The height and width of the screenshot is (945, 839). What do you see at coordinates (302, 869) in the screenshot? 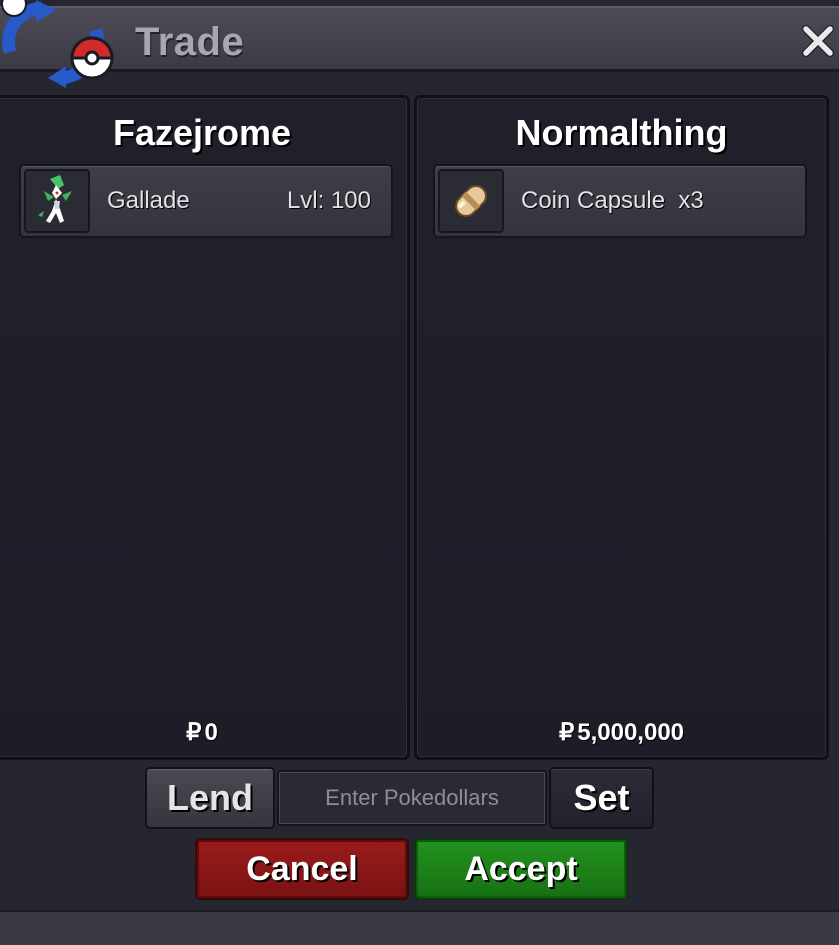
I see `cancel-button: Cancel` at bounding box center [302, 869].